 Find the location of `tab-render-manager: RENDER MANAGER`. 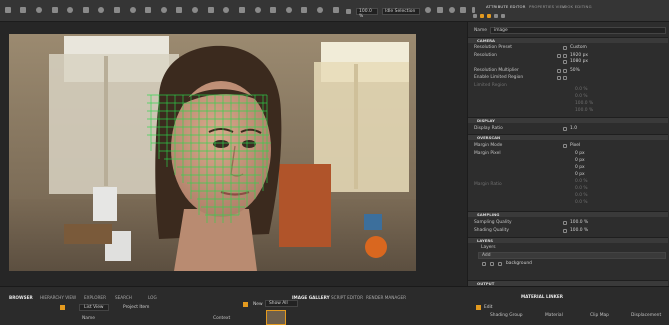

tab-render-manager: RENDER MANAGER is located at coordinates (386, 297).